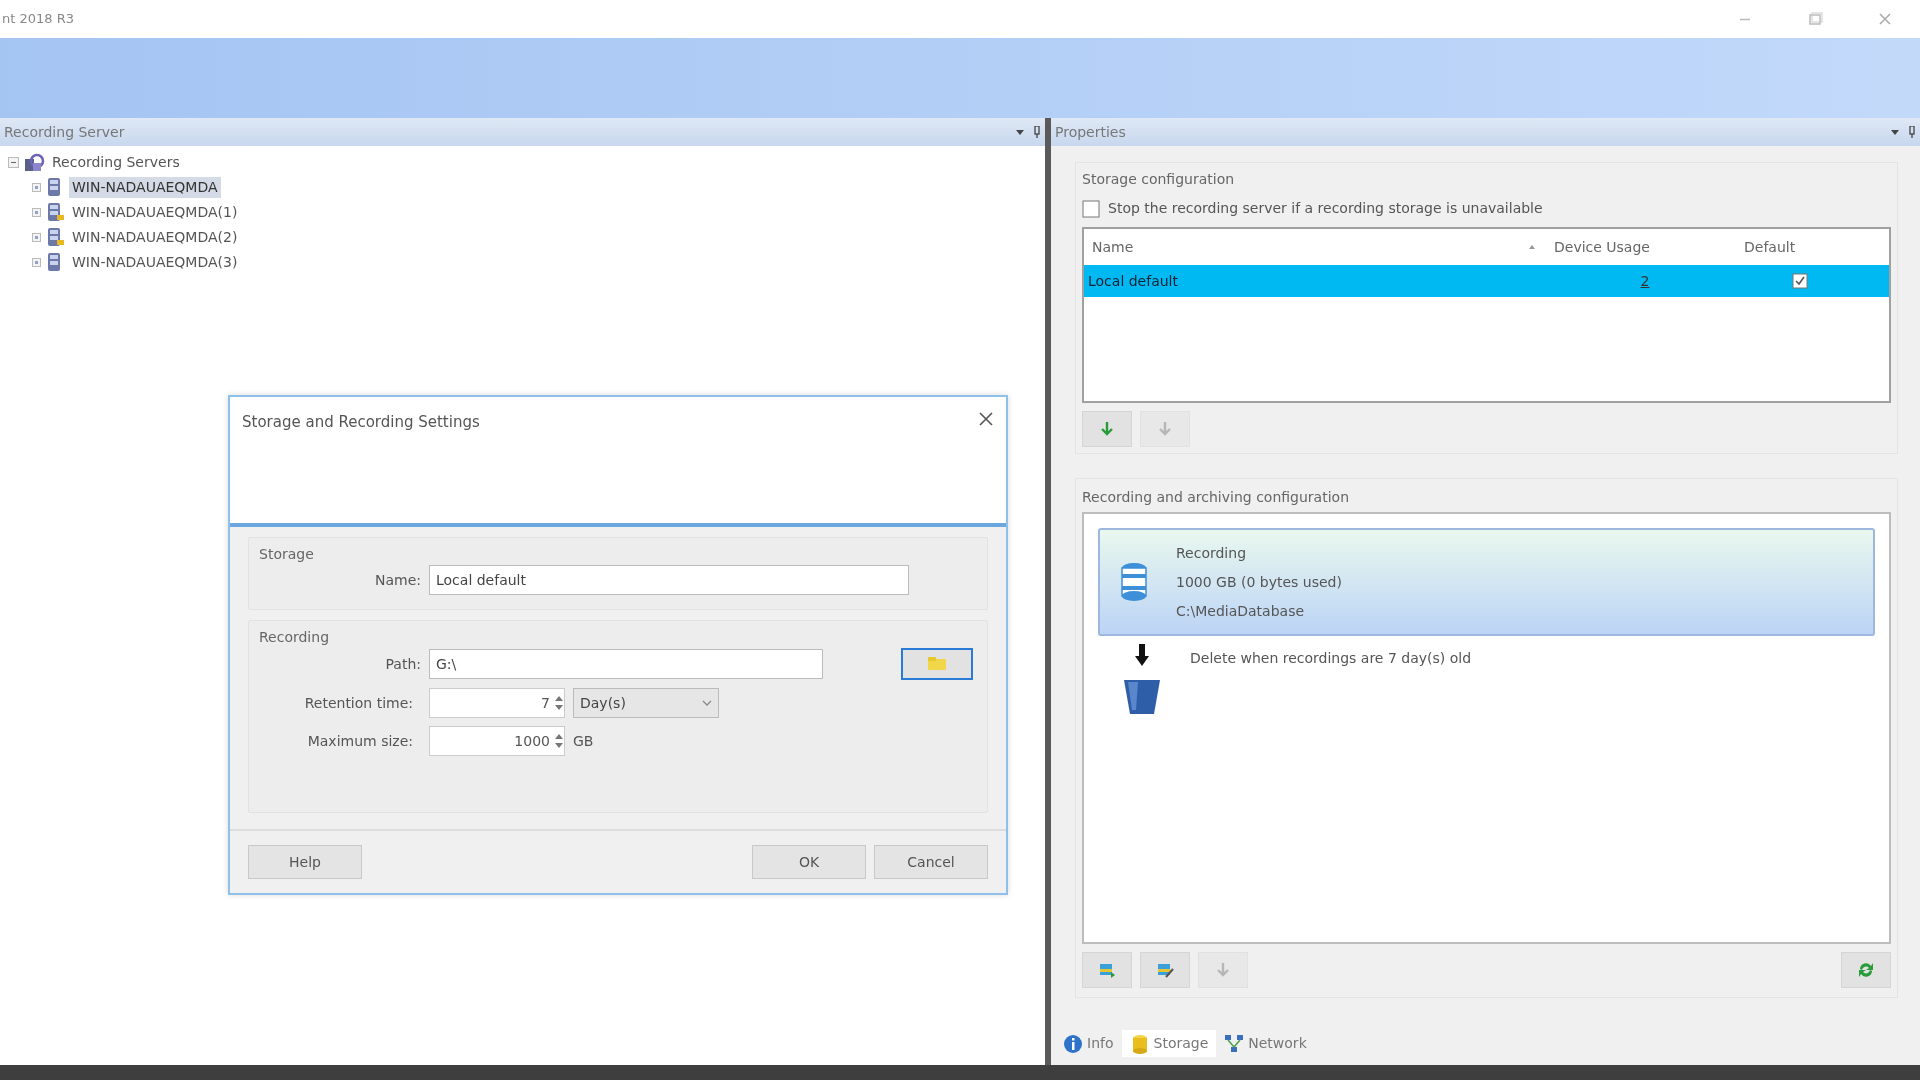 This screenshot has width=1920, height=1080. Describe the element at coordinates (64, 132) in the screenshot. I see `pane-title: Recording Server` at that location.